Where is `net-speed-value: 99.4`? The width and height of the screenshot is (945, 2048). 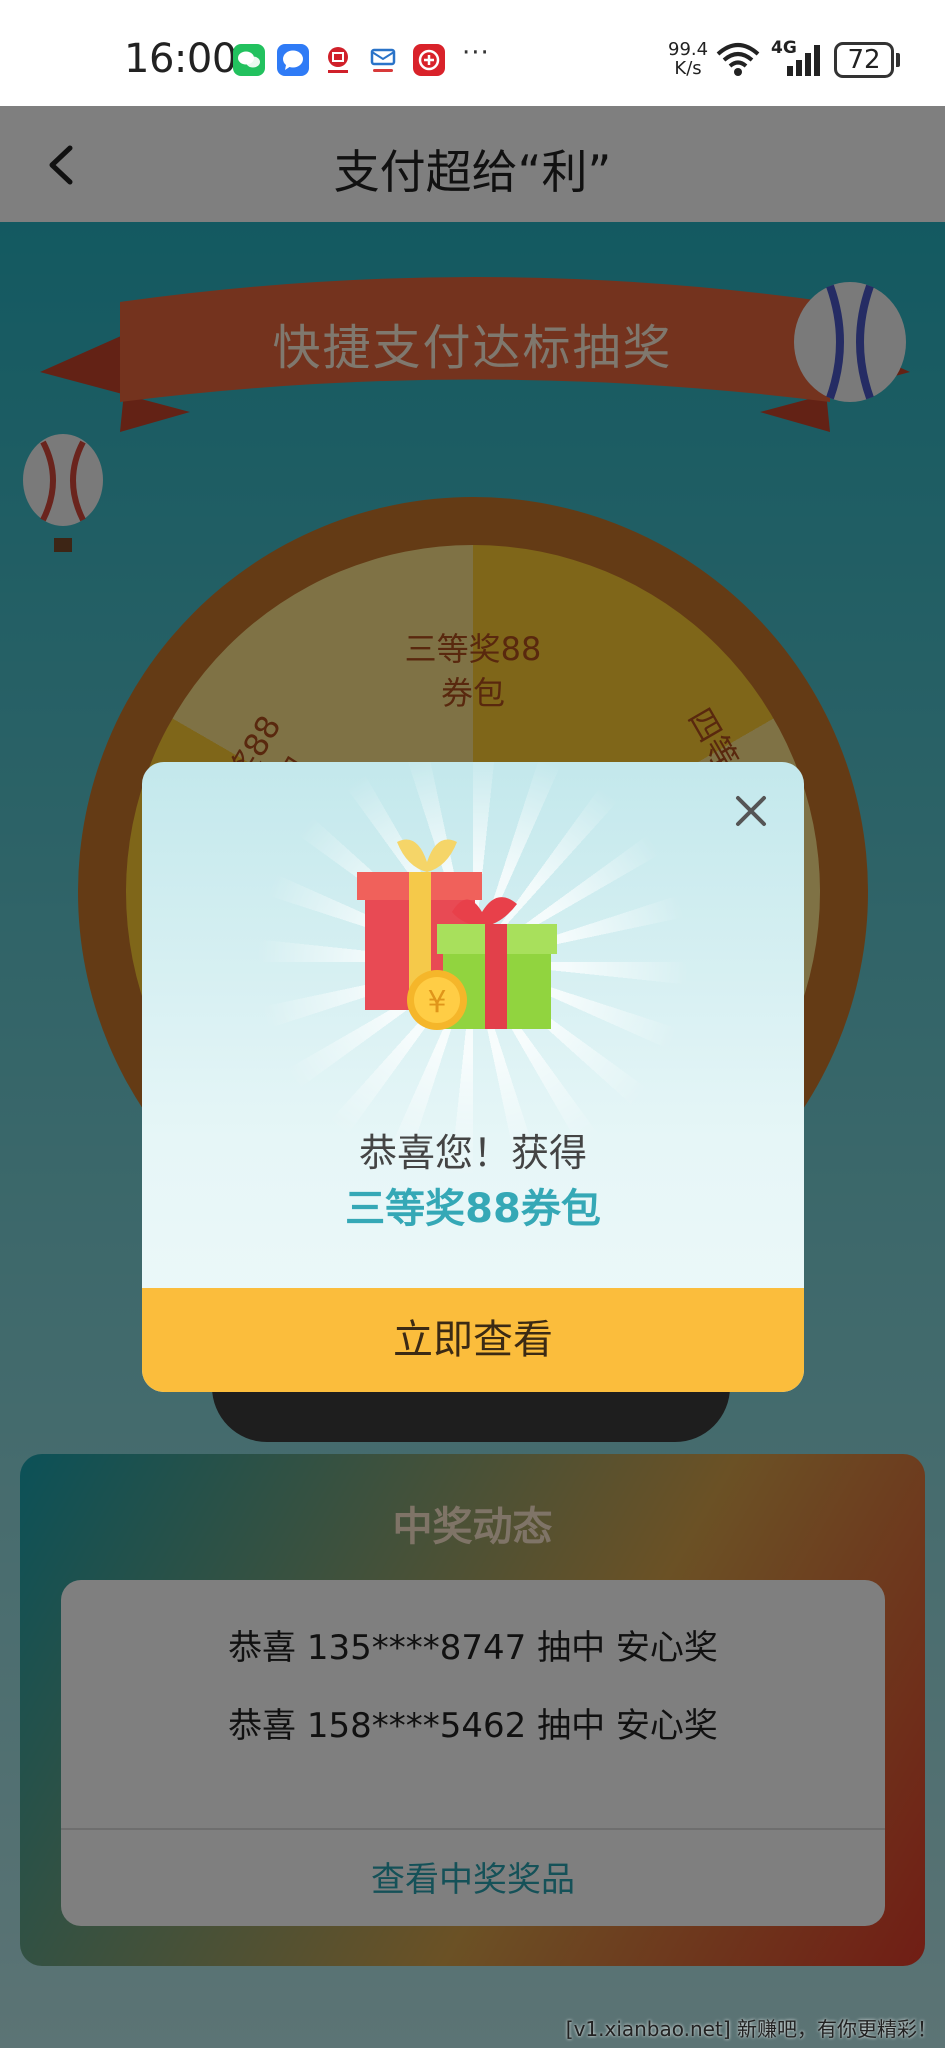 net-speed-value: 99.4 is located at coordinates (688, 49).